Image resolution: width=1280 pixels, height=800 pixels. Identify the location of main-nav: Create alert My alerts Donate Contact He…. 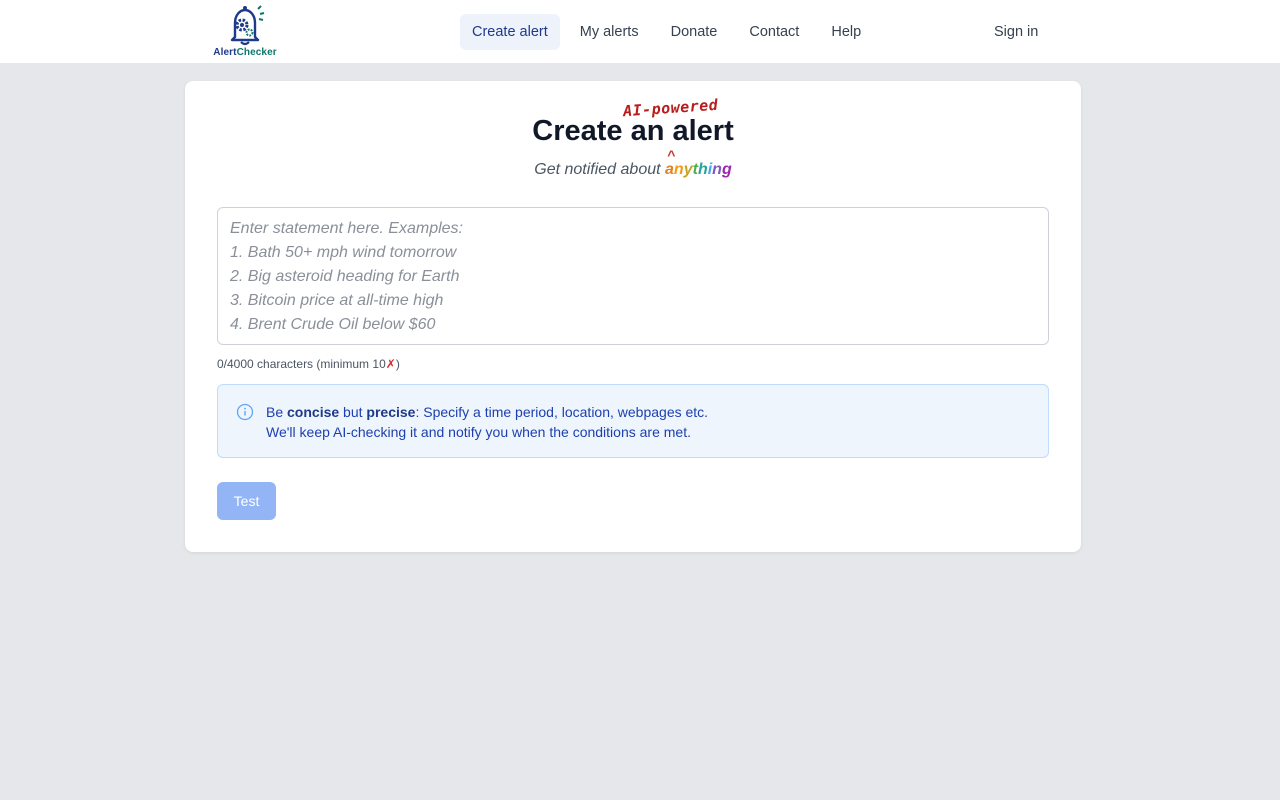
(670, 32).